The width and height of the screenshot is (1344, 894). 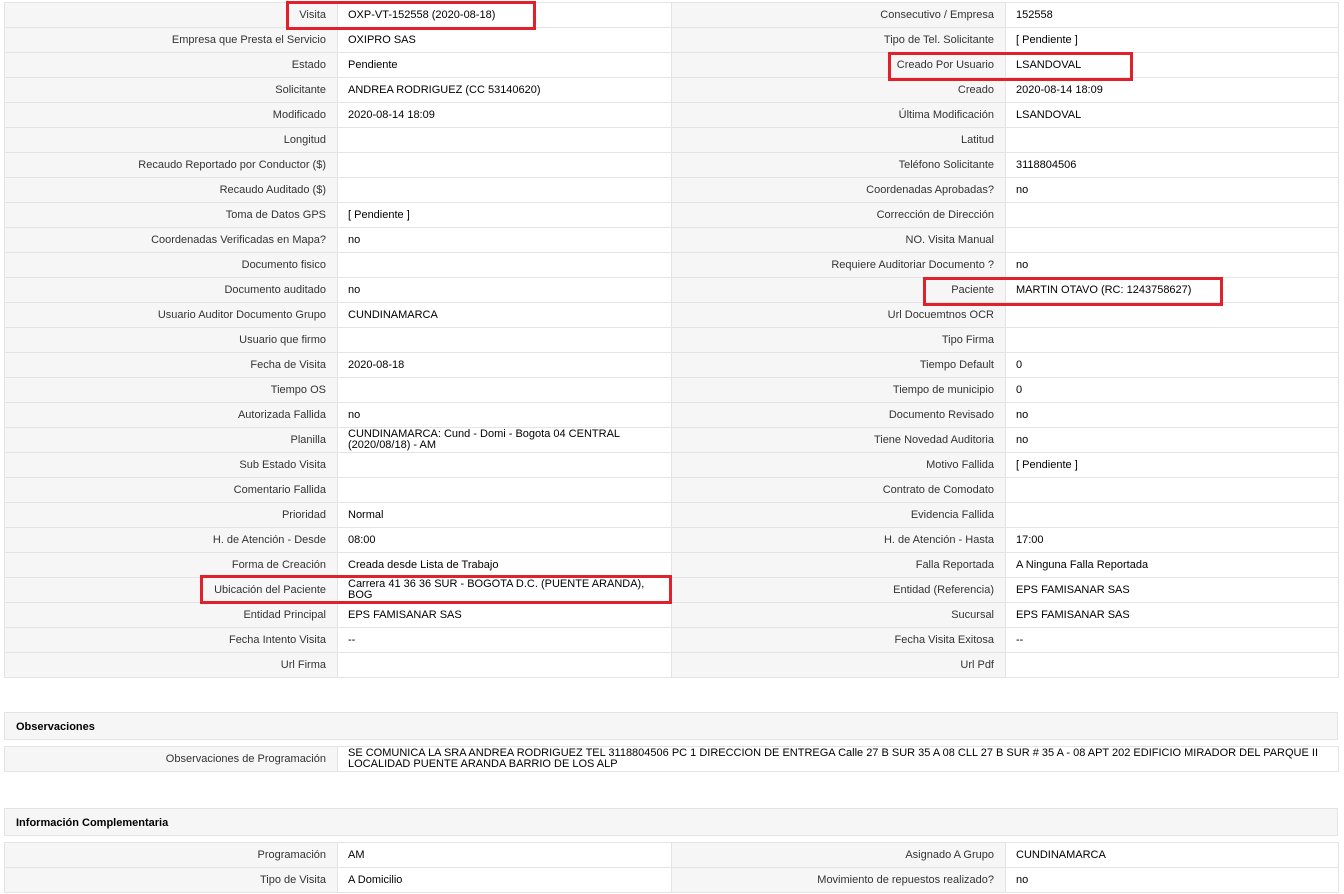 What do you see at coordinates (1172, 615) in the screenshot?
I see `field-value: EPS FAMISANAR SAS` at bounding box center [1172, 615].